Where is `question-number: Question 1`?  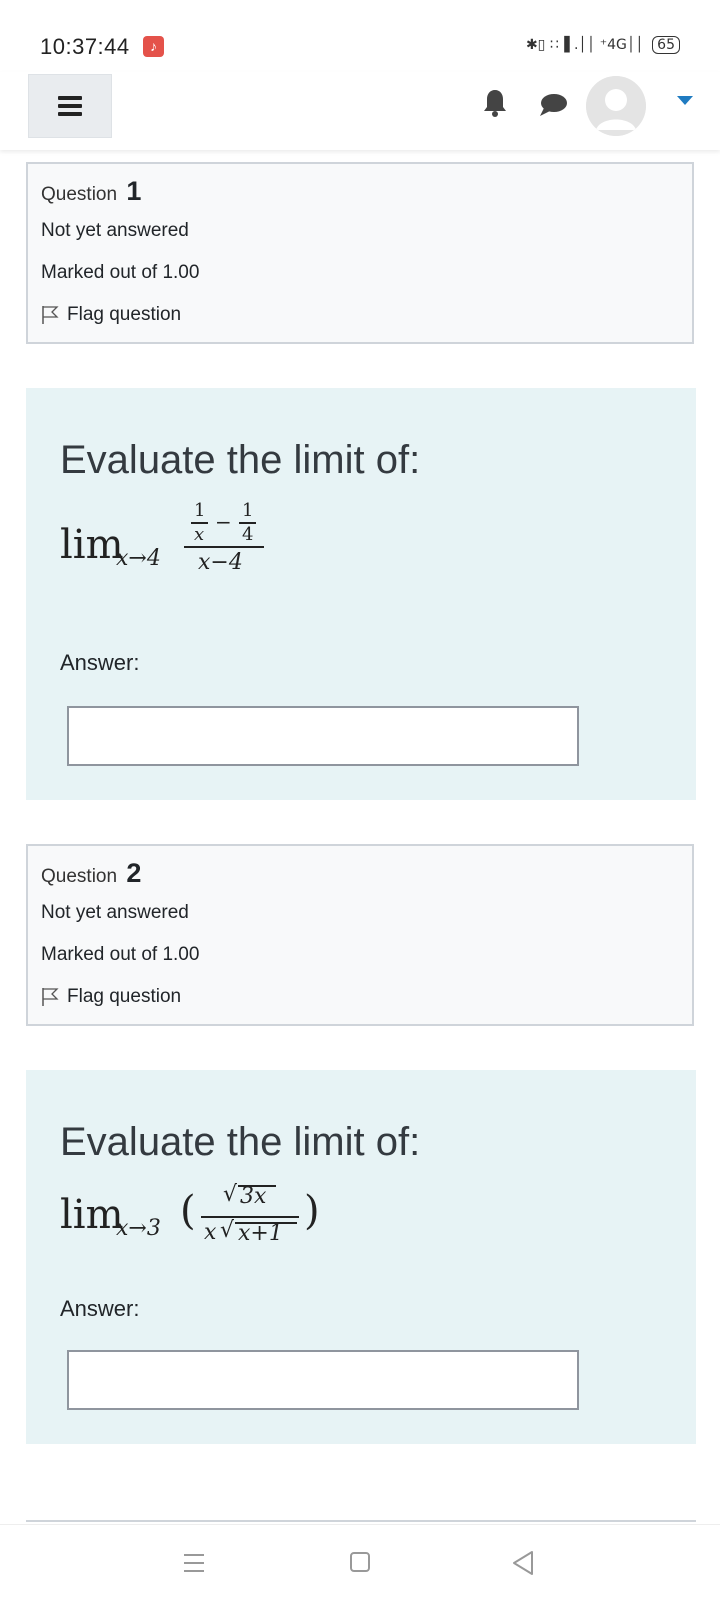 question-number: Question 1 is located at coordinates (91, 191).